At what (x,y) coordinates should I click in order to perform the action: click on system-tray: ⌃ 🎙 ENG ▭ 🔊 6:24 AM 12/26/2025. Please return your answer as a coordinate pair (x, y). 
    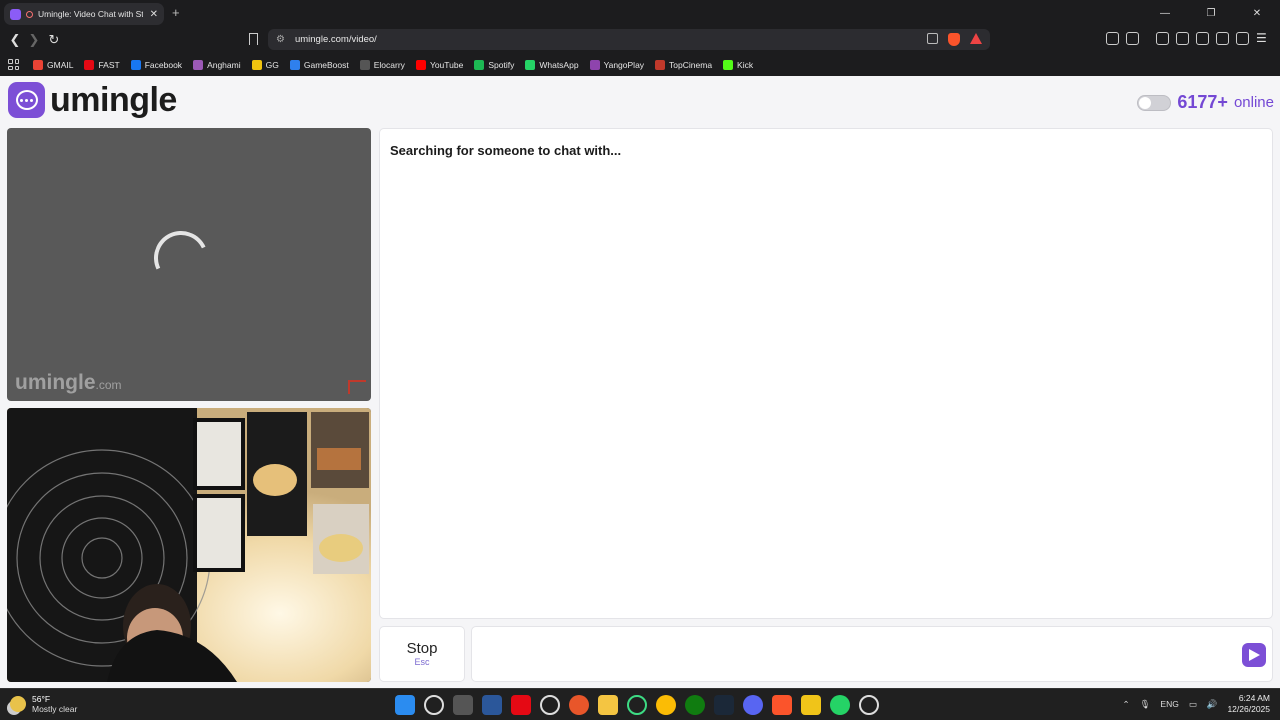
    Looking at the image, I should click on (1196, 704).